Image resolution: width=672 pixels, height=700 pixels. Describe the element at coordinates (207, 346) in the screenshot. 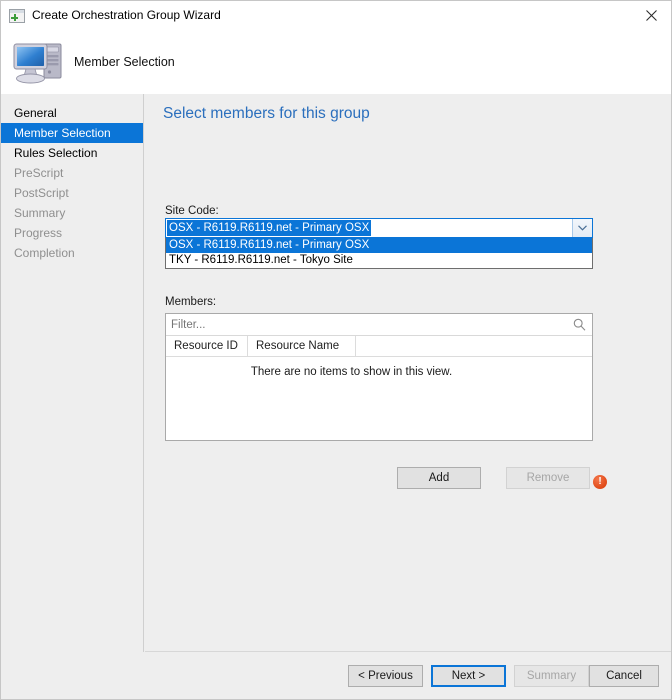

I see `column-header-resource-id: Resource ID` at that location.